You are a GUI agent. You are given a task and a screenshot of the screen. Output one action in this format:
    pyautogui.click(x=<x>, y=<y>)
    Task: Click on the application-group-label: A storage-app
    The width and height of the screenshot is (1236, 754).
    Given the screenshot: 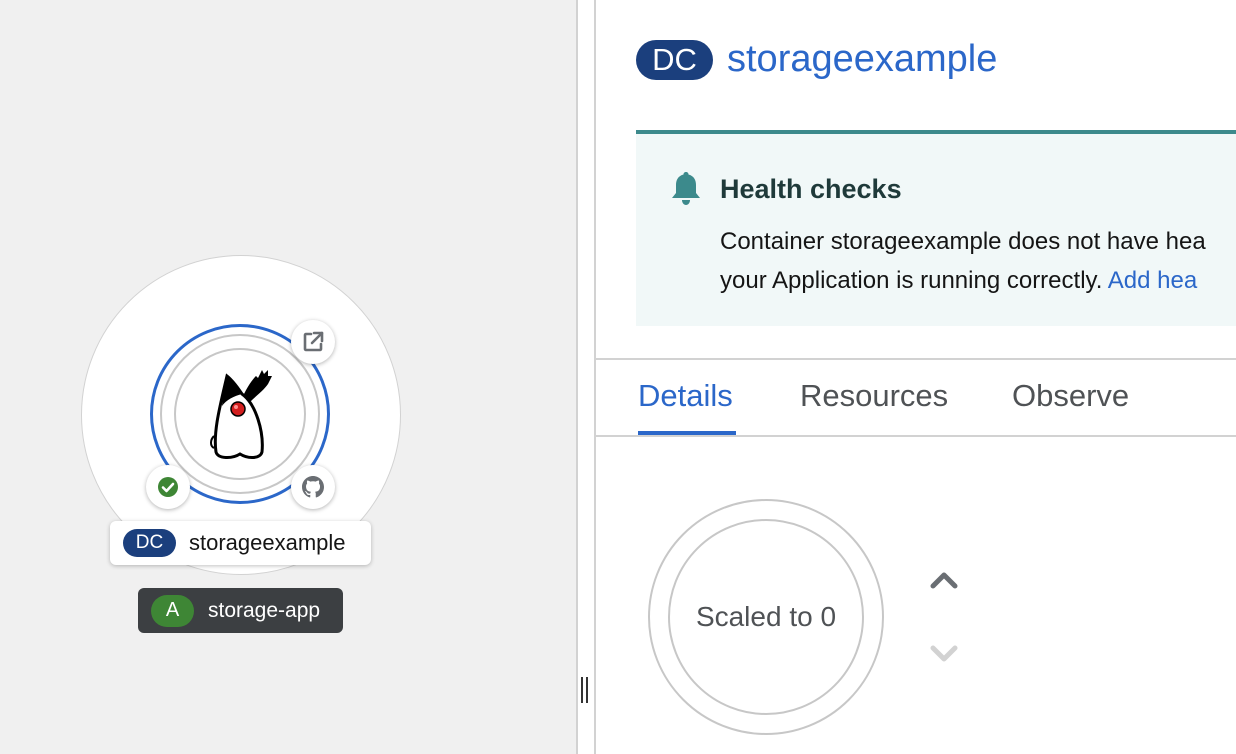 What is the action you would take?
    pyautogui.click(x=240, y=610)
    